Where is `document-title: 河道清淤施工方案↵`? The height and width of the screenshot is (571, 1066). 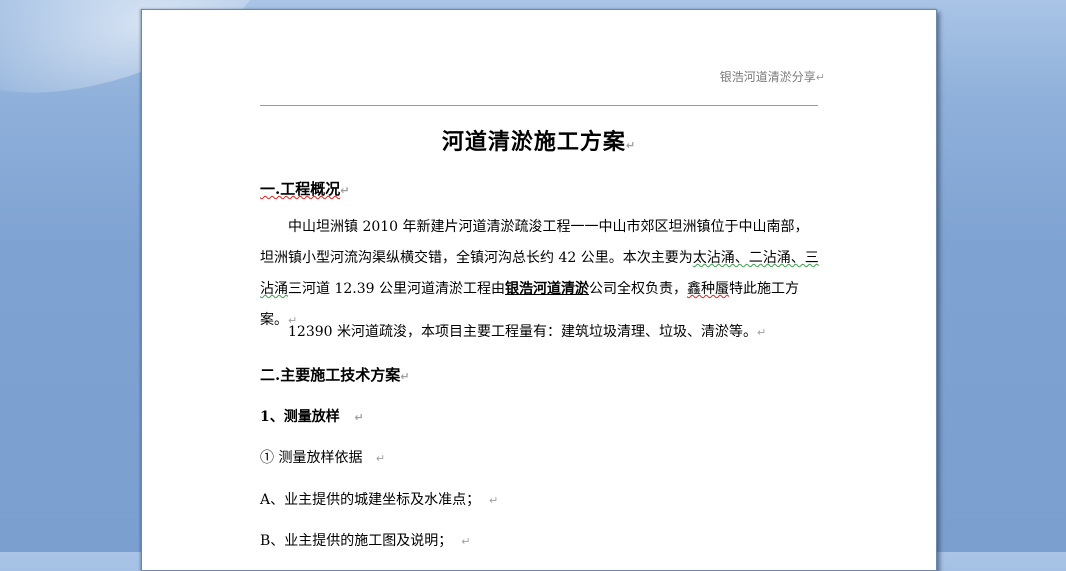 document-title: 河道清淤施工方案↵ is located at coordinates (539, 142).